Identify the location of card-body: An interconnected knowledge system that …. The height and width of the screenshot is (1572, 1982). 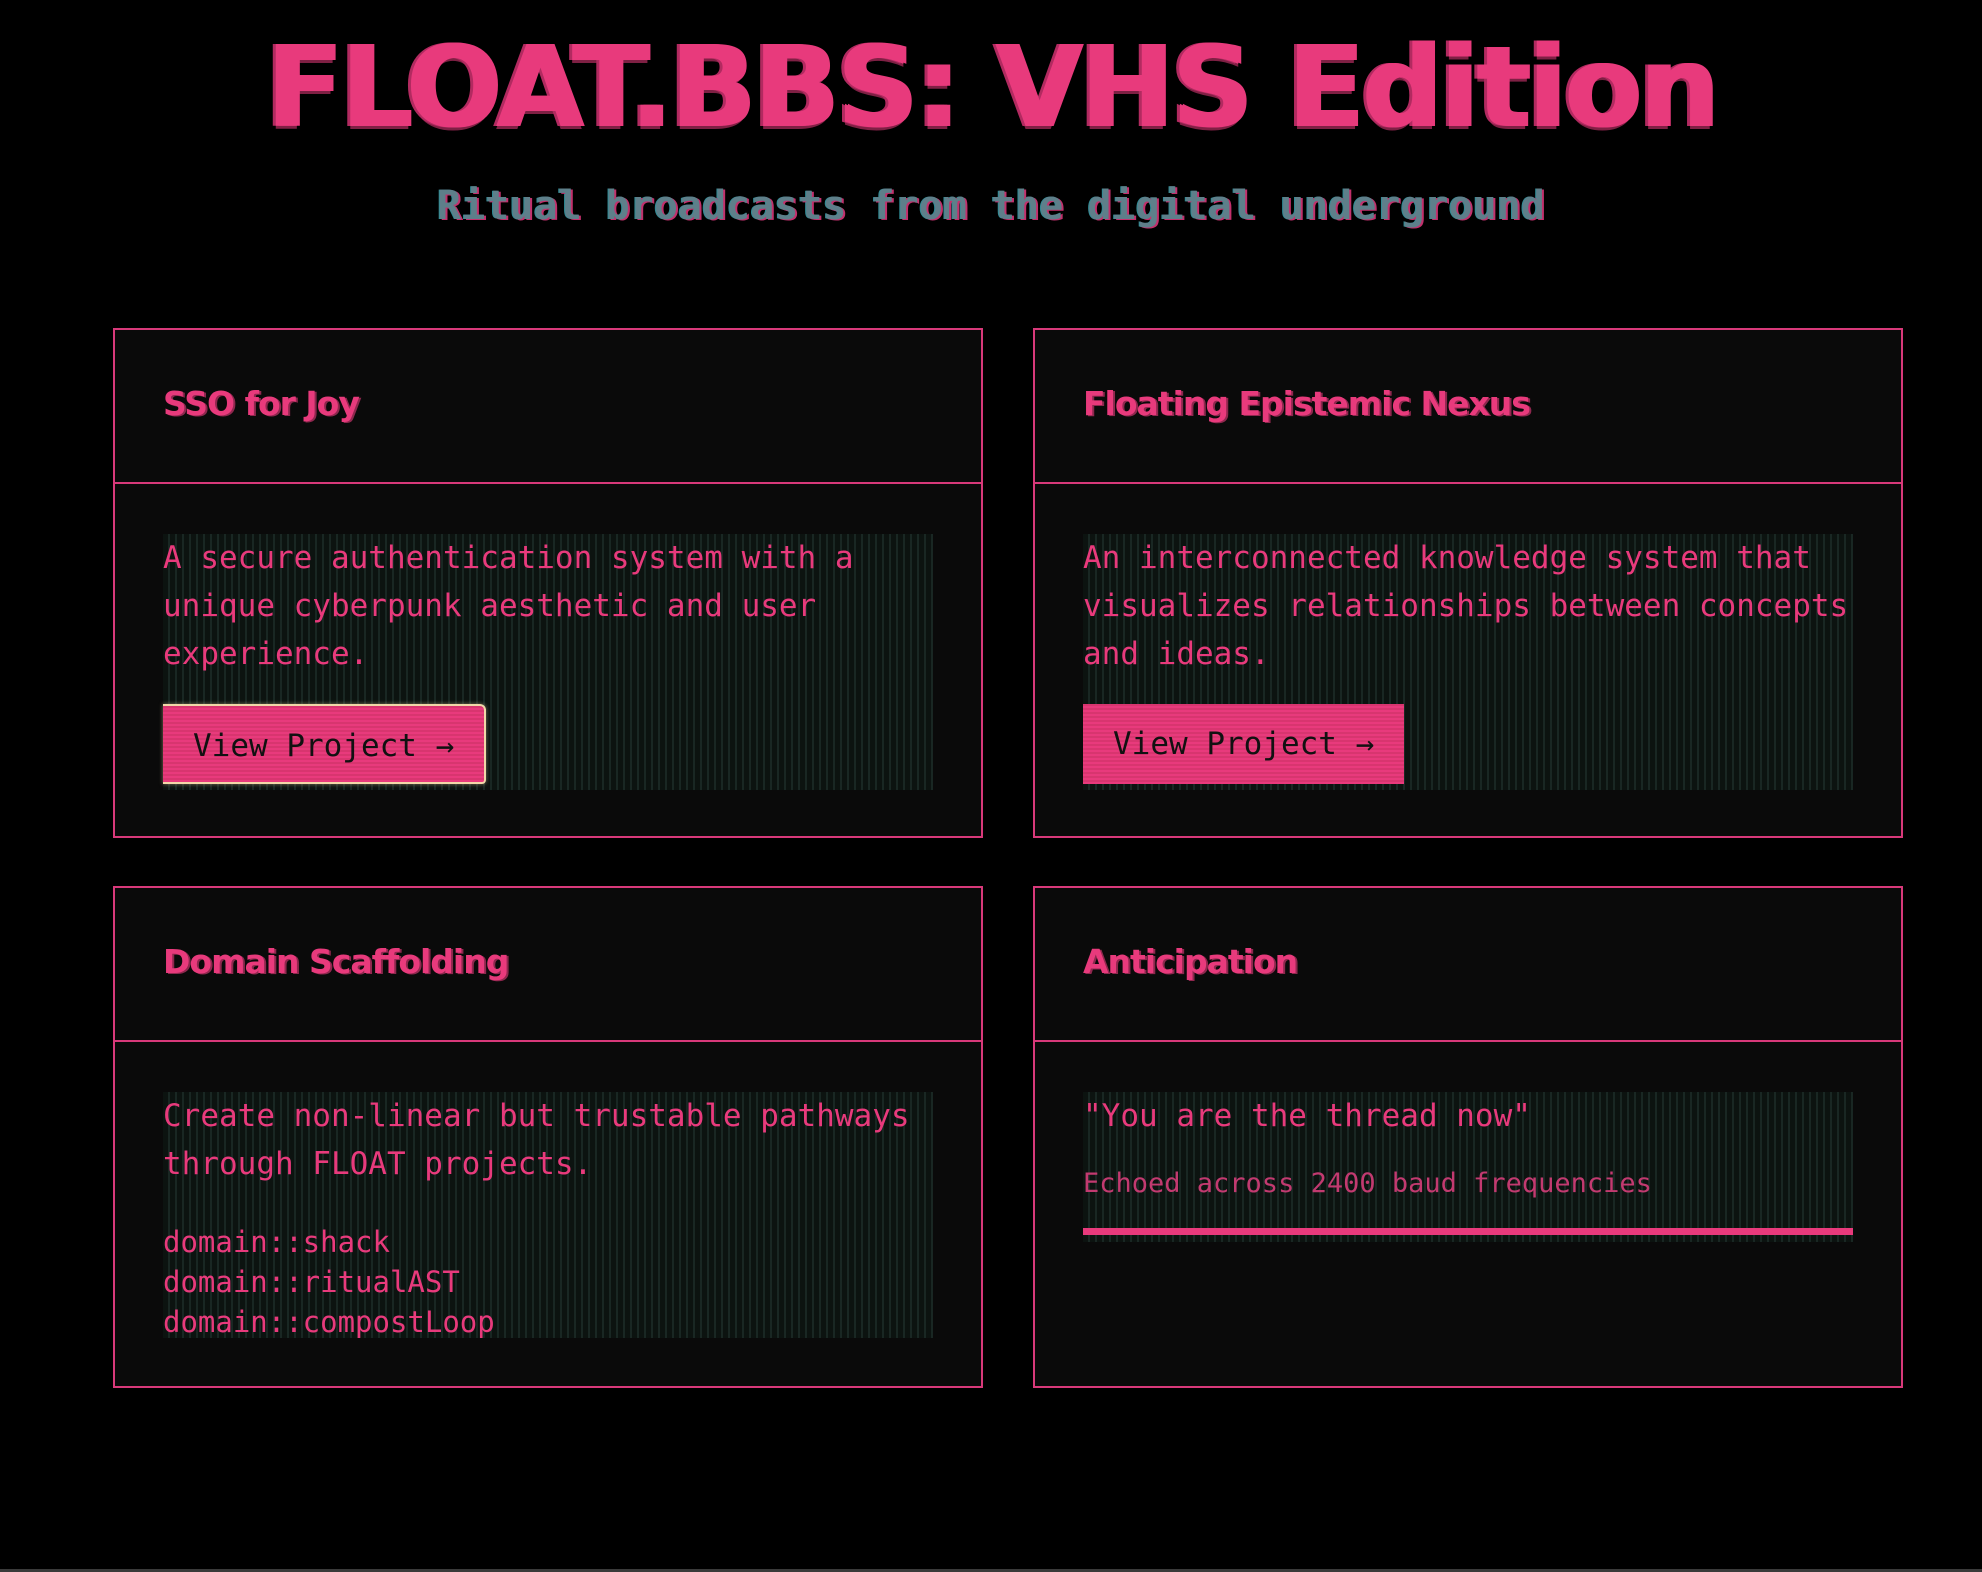
(1468, 637).